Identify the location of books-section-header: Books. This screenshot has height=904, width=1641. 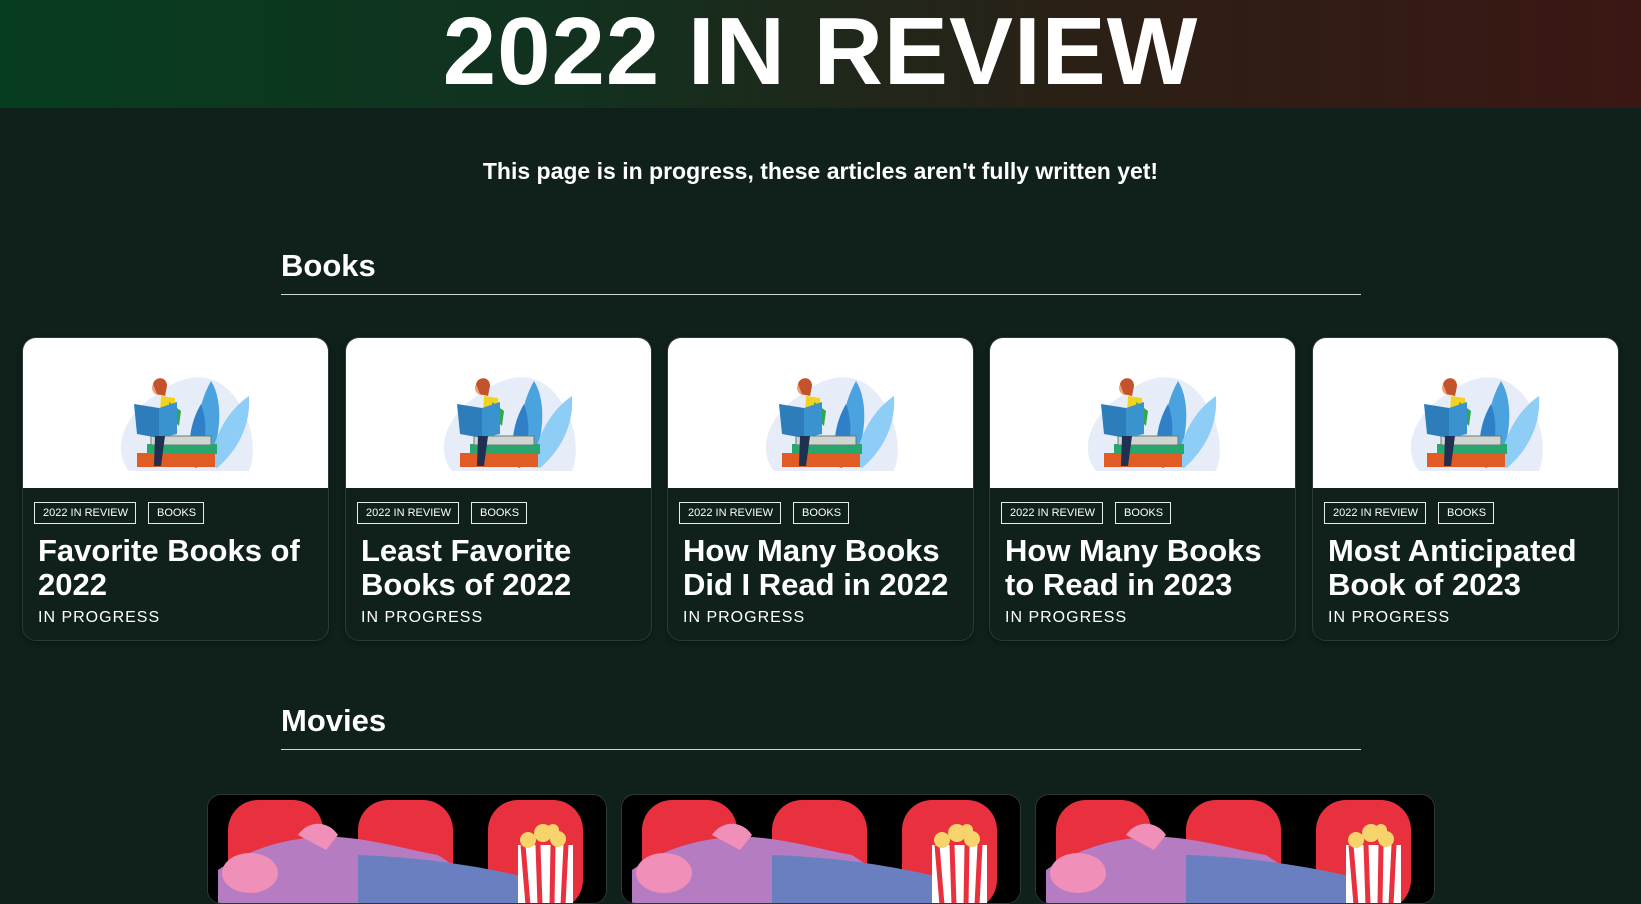
(821, 271).